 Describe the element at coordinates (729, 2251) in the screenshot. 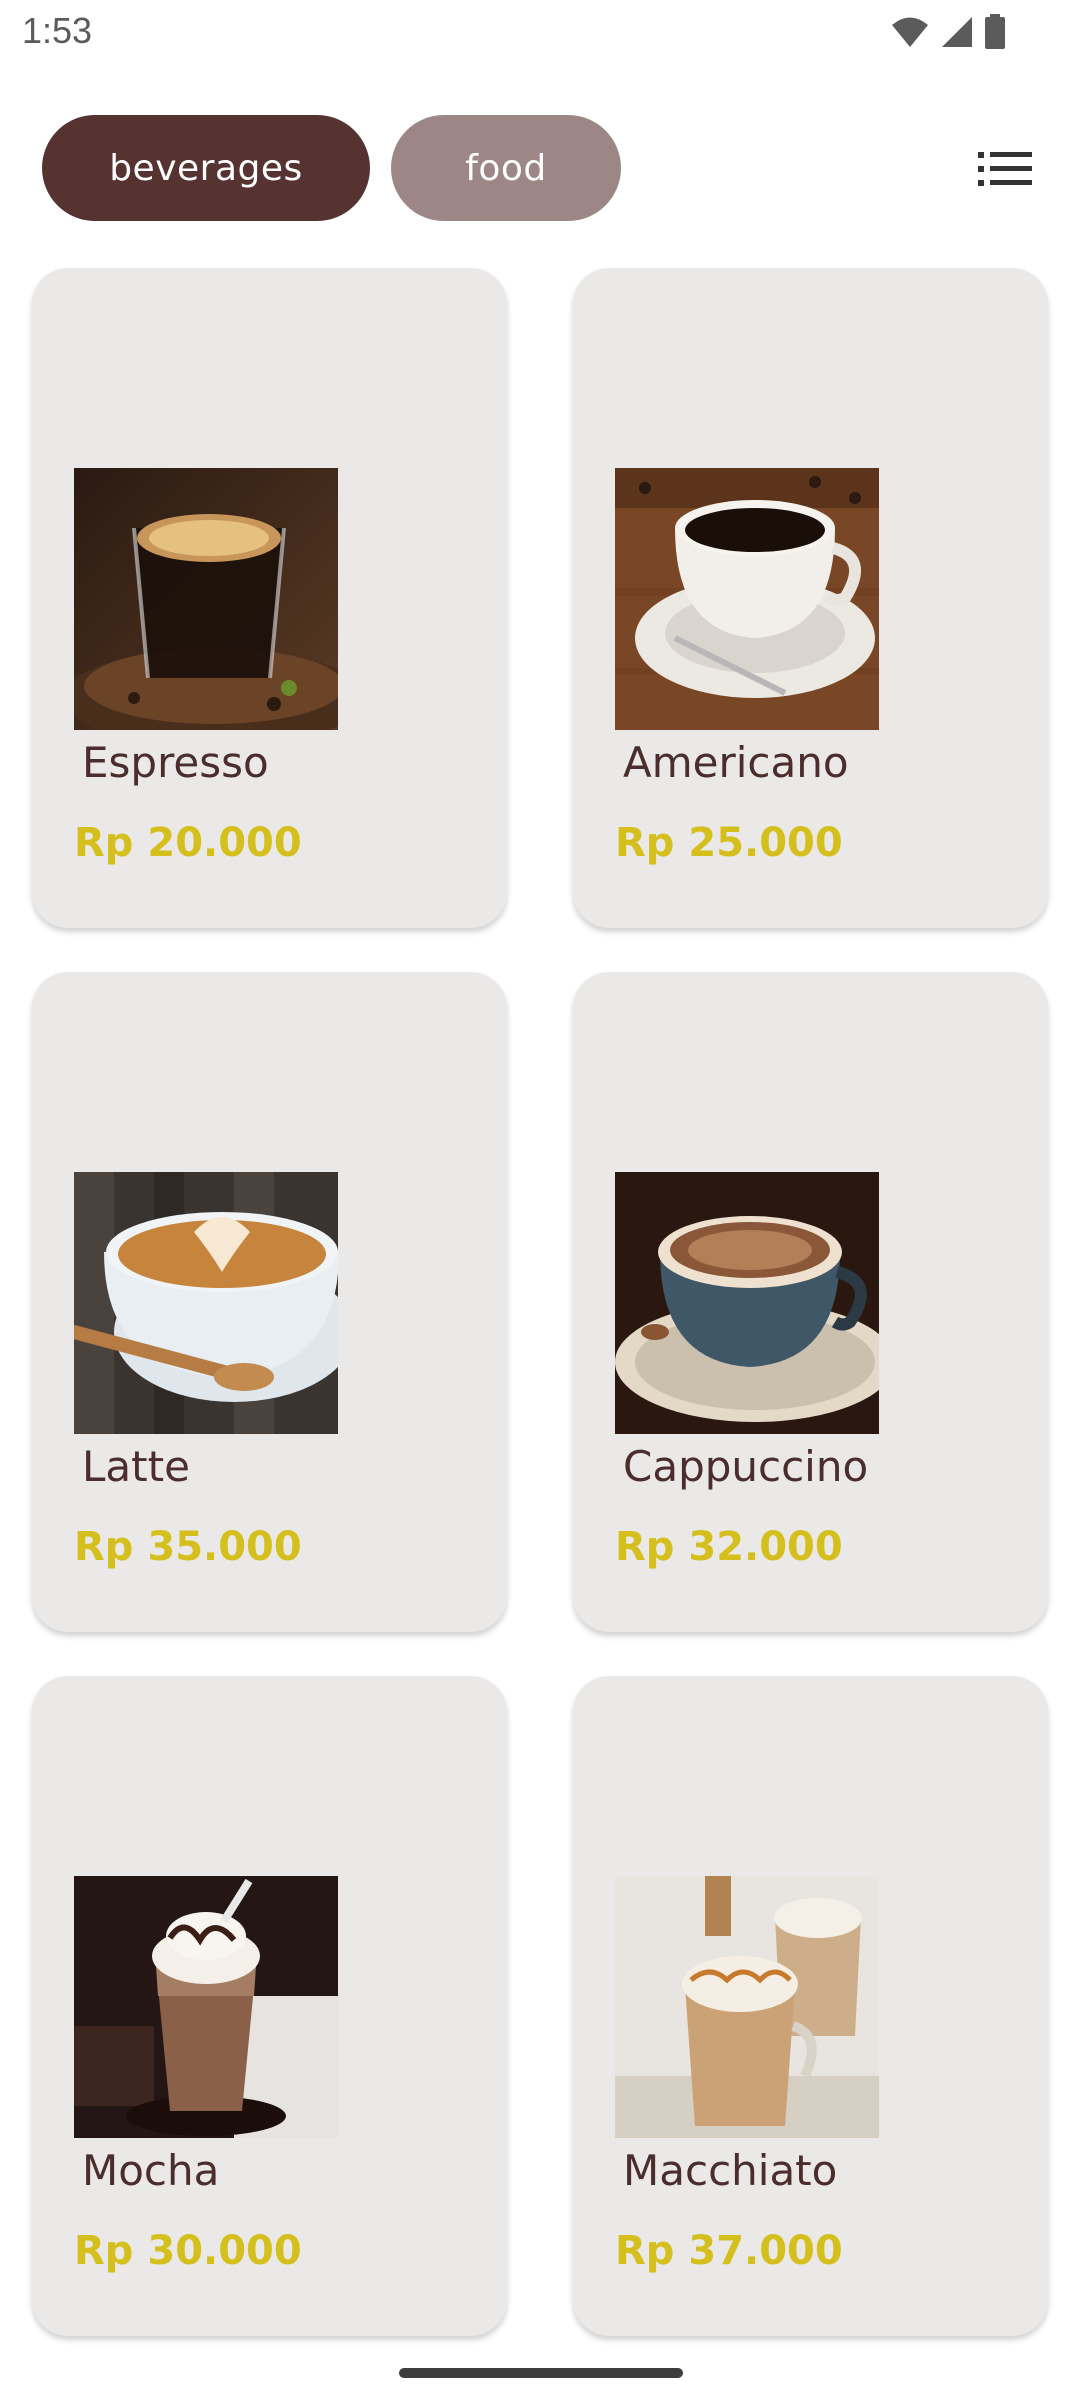

I see `product-price: Rp 37.000` at that location.